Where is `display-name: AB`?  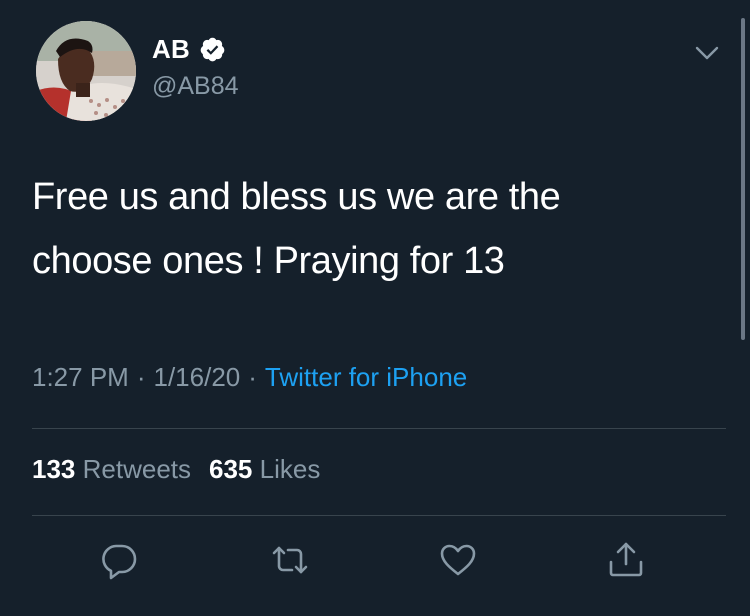 display-name: AB is located at coordinates (171, 49).